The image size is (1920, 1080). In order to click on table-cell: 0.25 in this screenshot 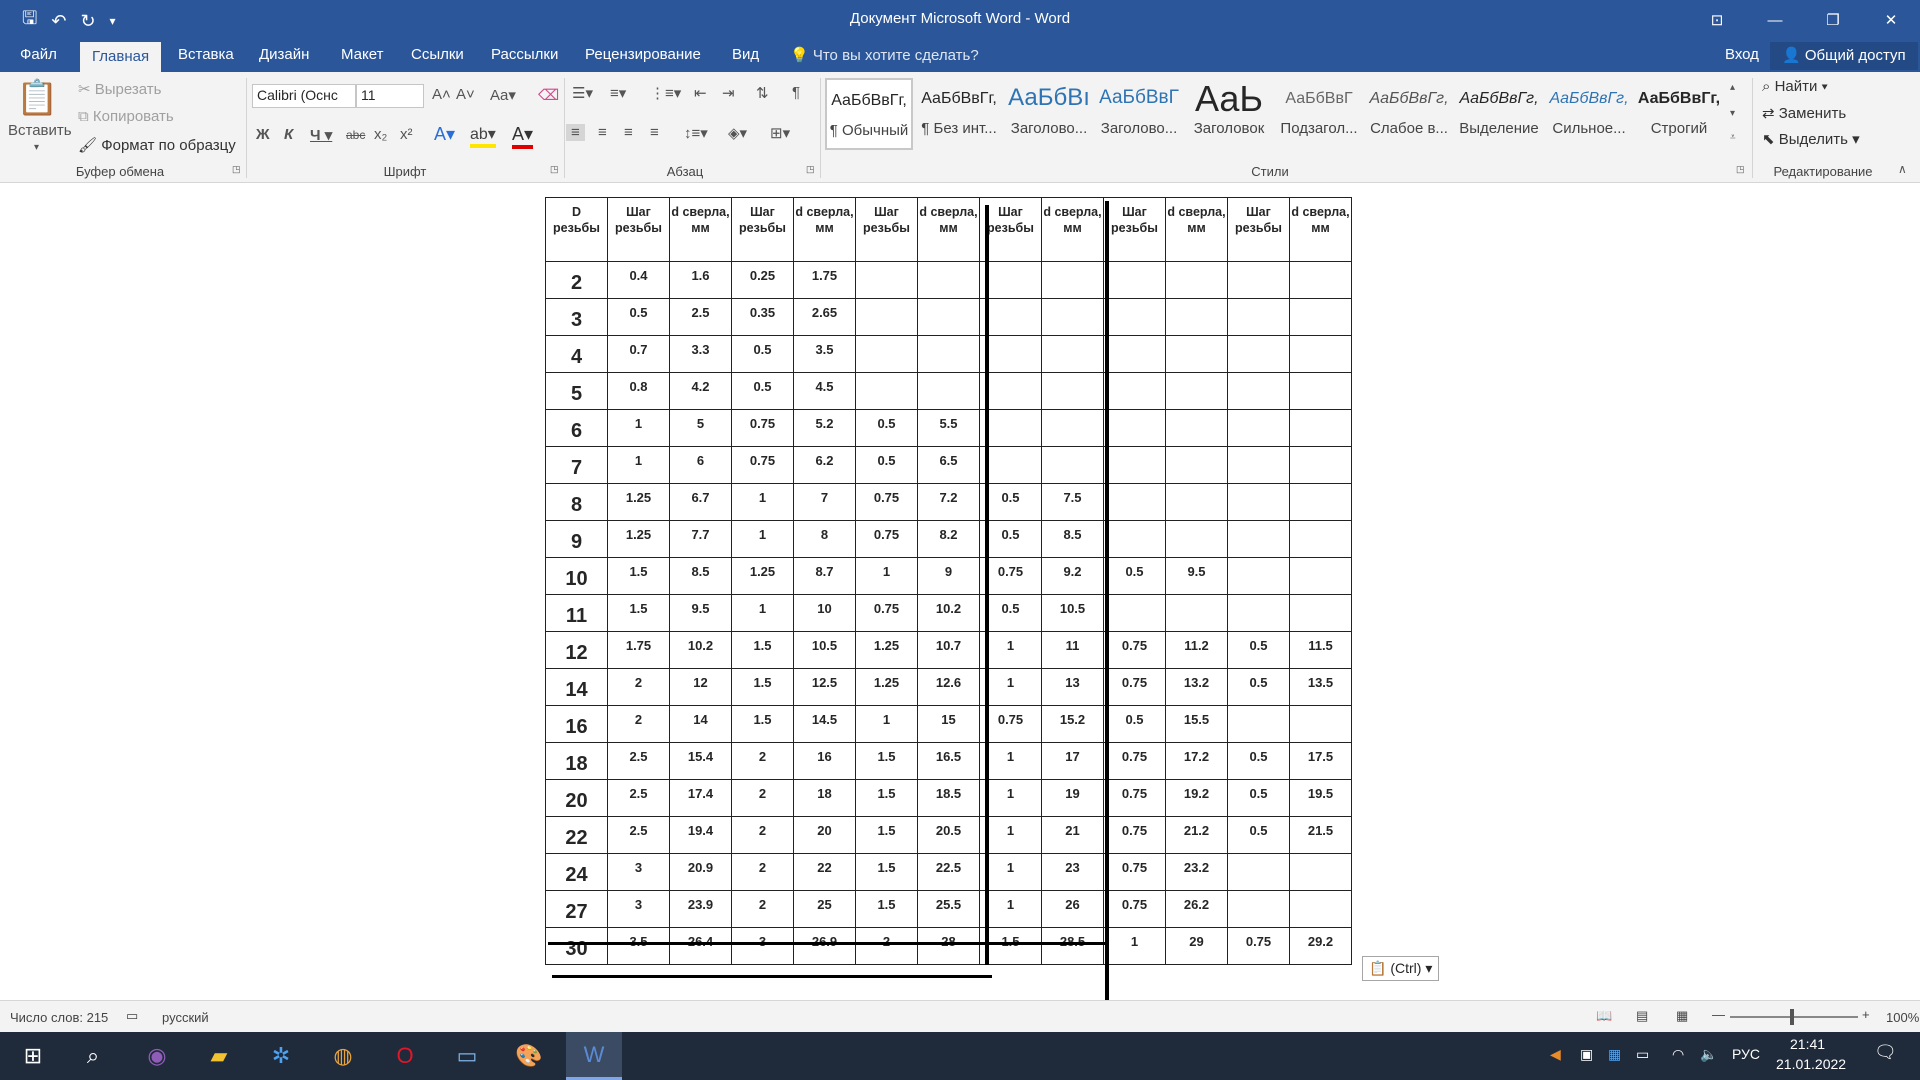, I will do `click(762, 280)`.